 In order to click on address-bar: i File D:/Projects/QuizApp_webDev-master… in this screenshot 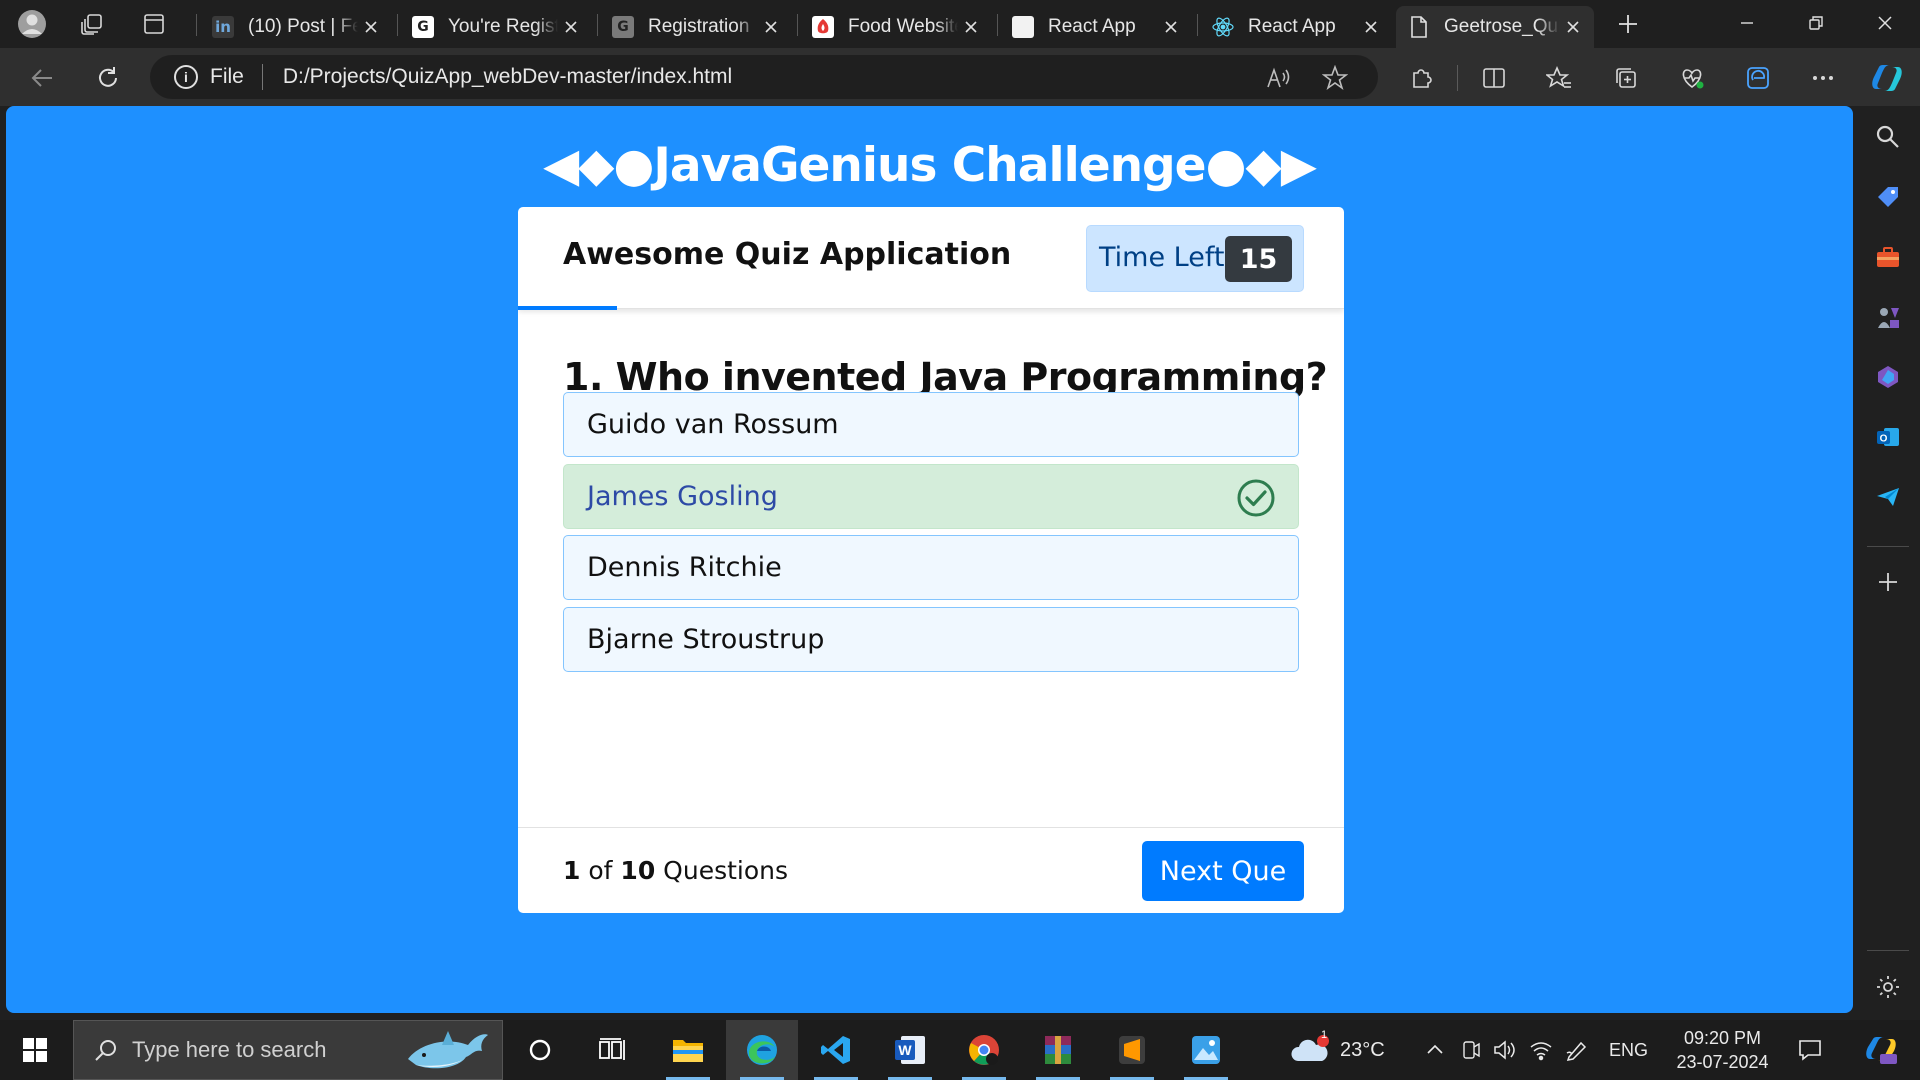, I will do `click(764, 77)`.